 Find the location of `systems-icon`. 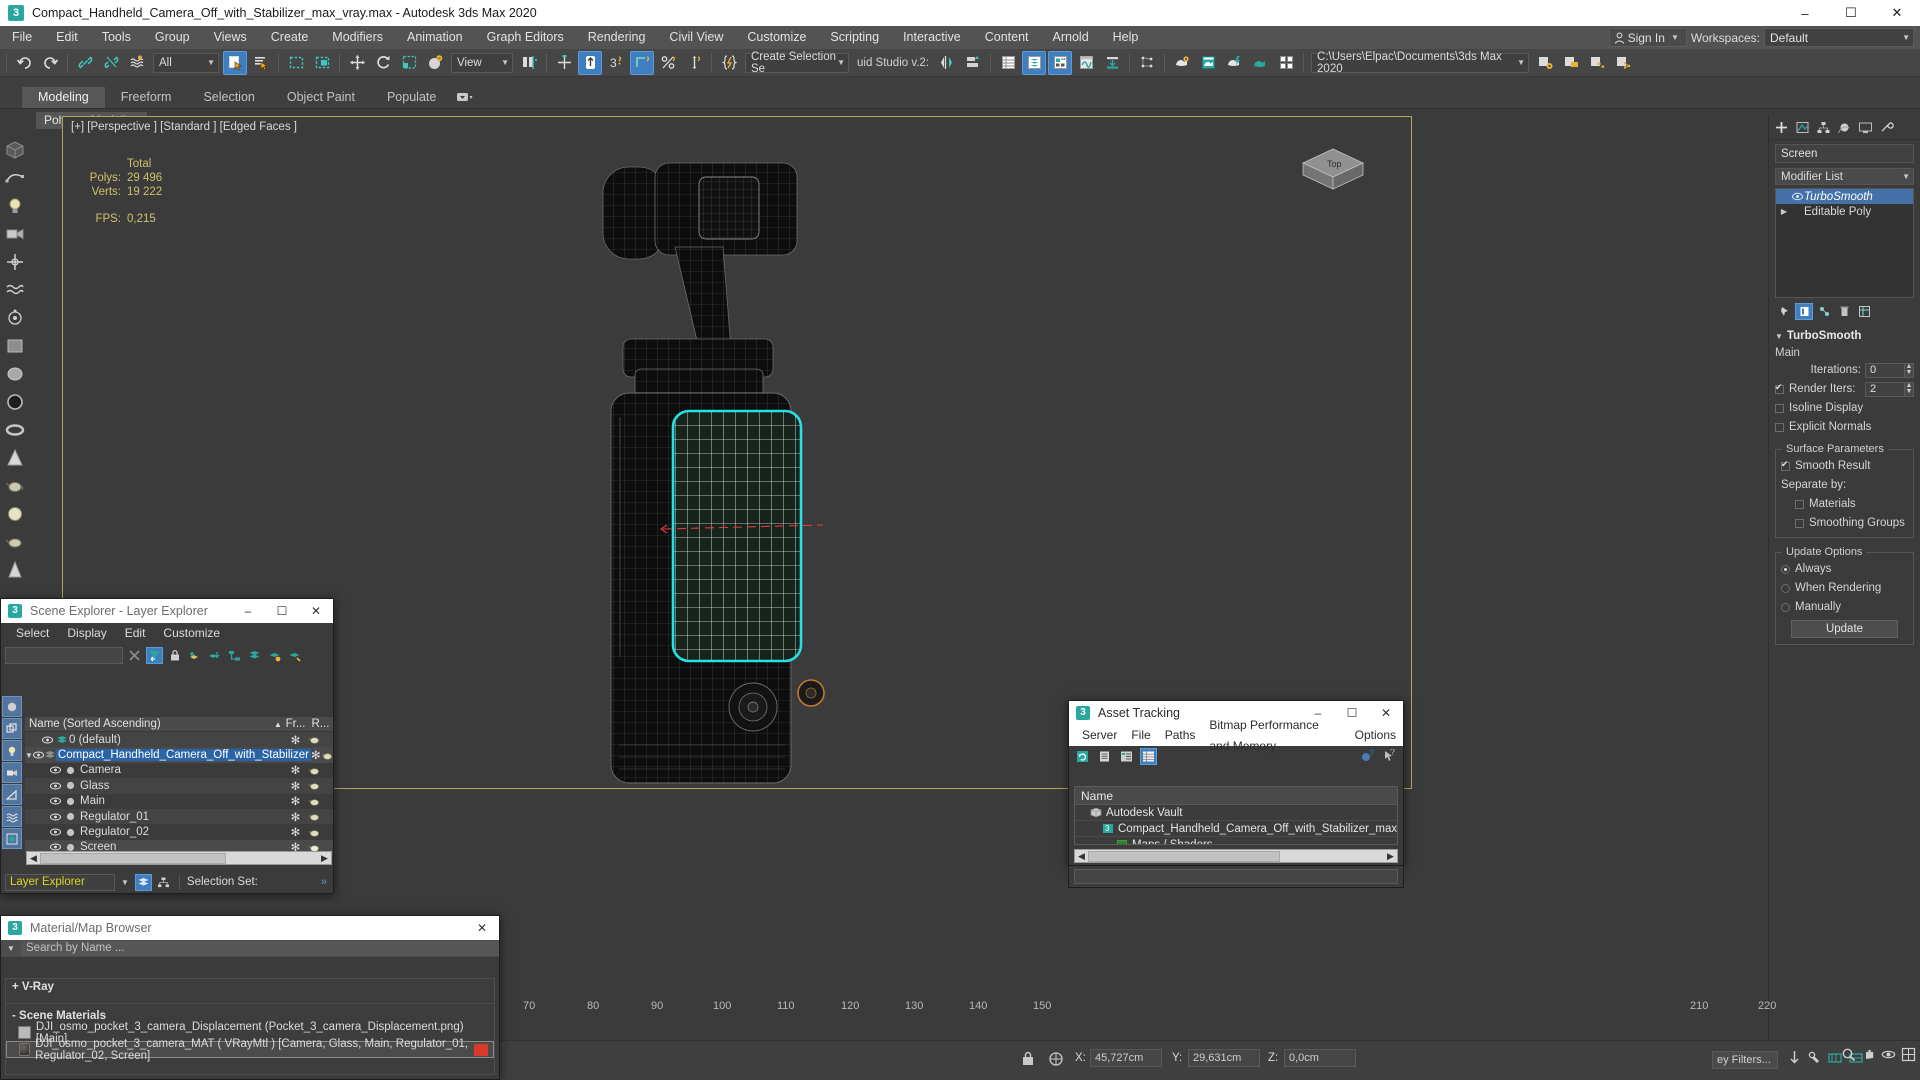

systems-icon is located at coordinates (15, 318).